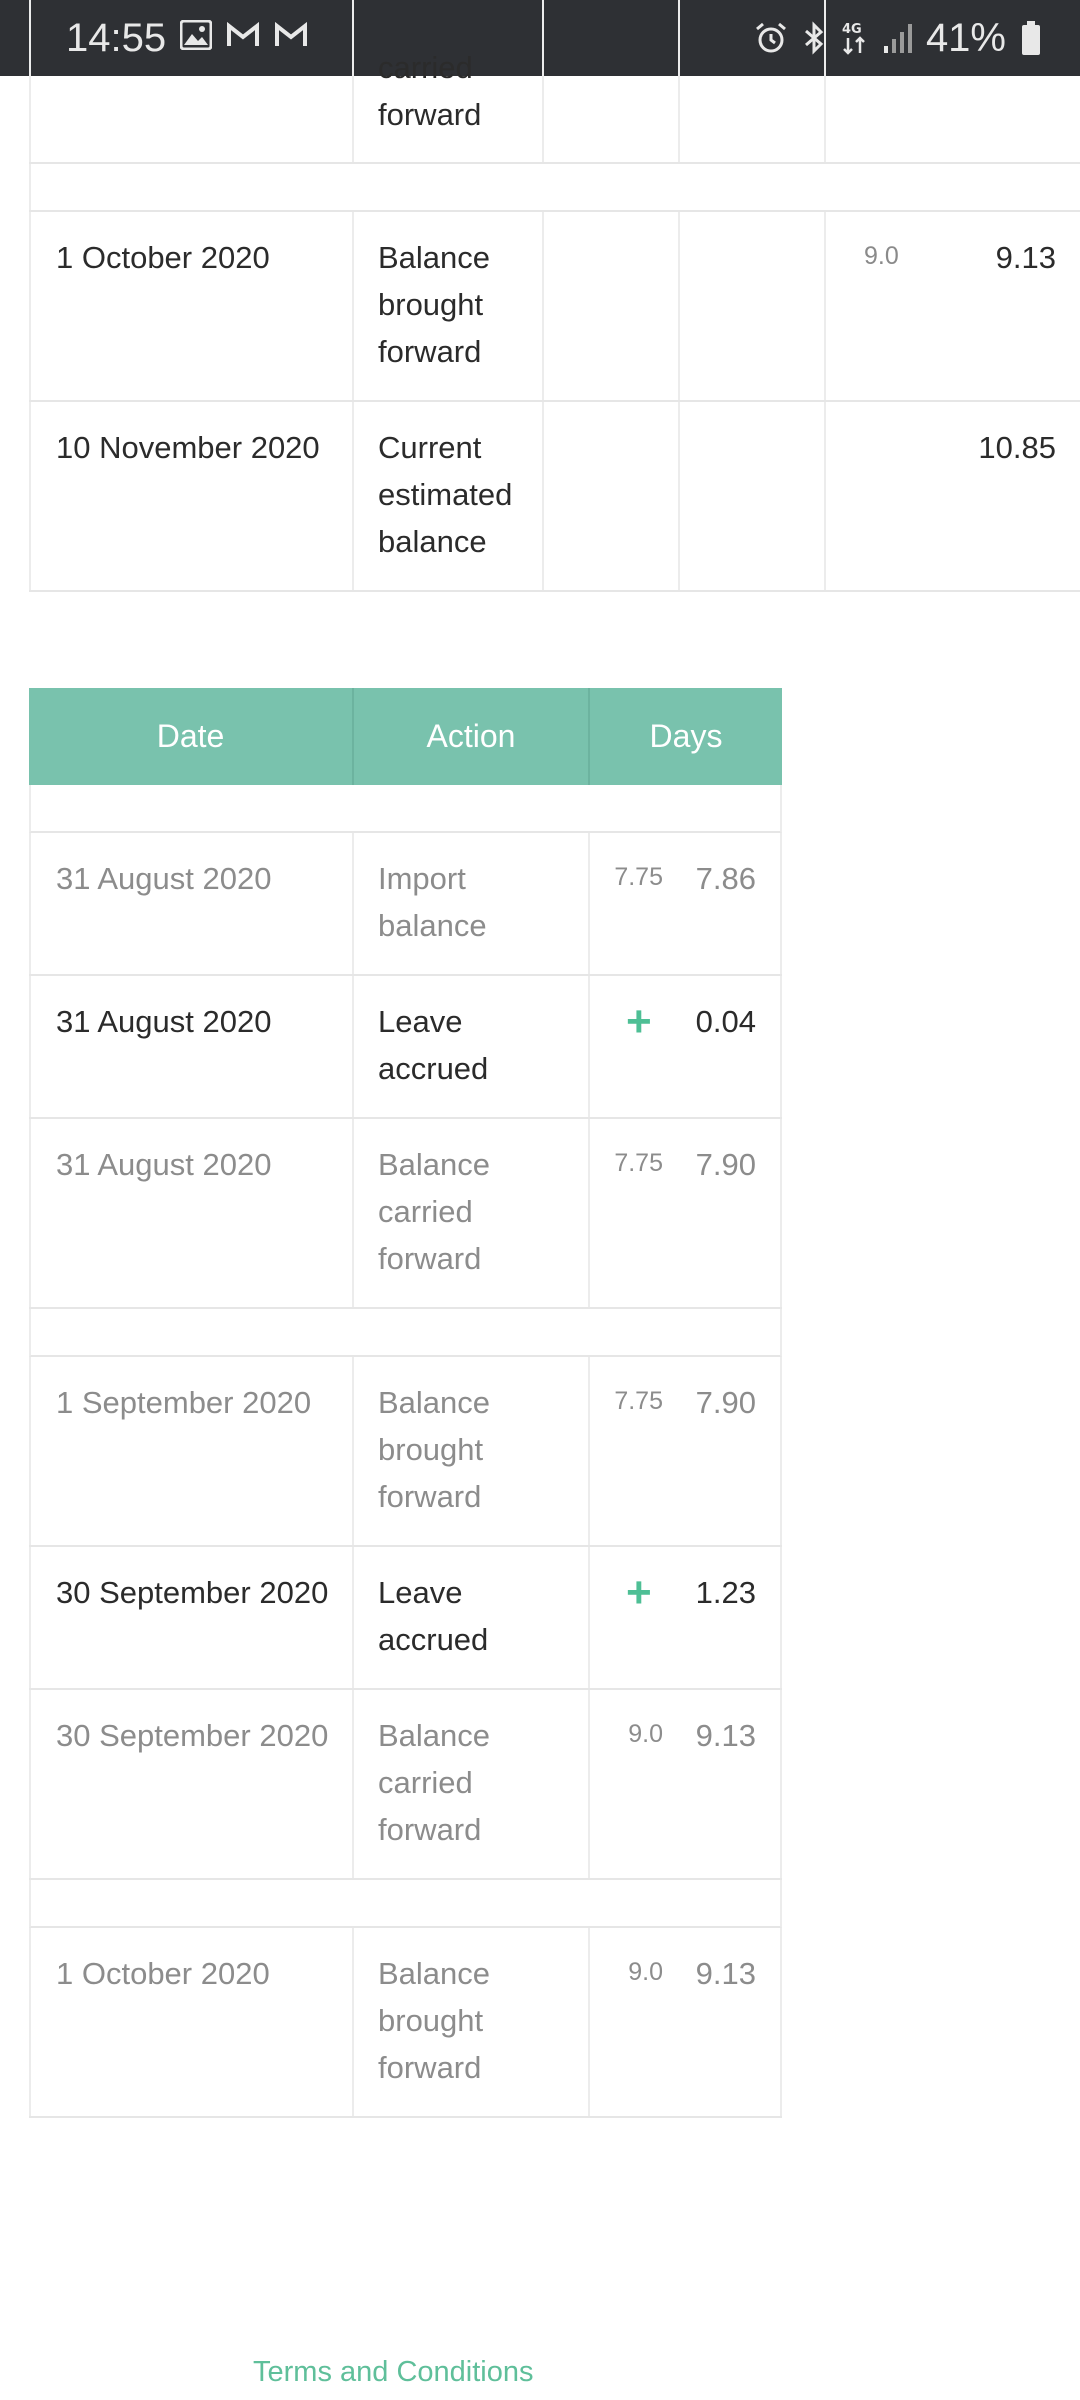 The image size is (1080, 2400). What do you see at coordinates (191, 736) in the screenshot?
I see `header-date: Date` at bounding box center [191, 736].